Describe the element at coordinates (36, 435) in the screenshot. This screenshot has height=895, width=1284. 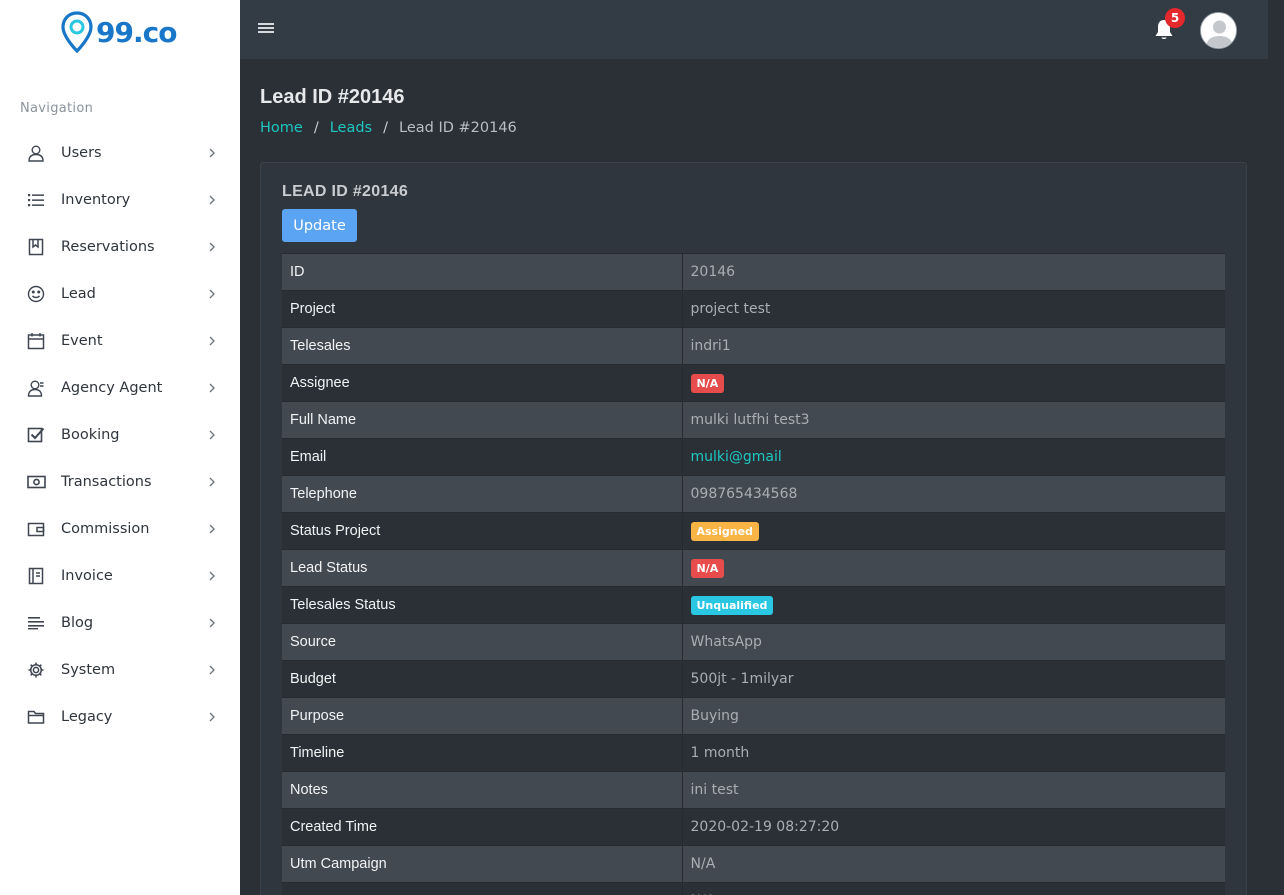
I see `checkbox-icon` at that location.